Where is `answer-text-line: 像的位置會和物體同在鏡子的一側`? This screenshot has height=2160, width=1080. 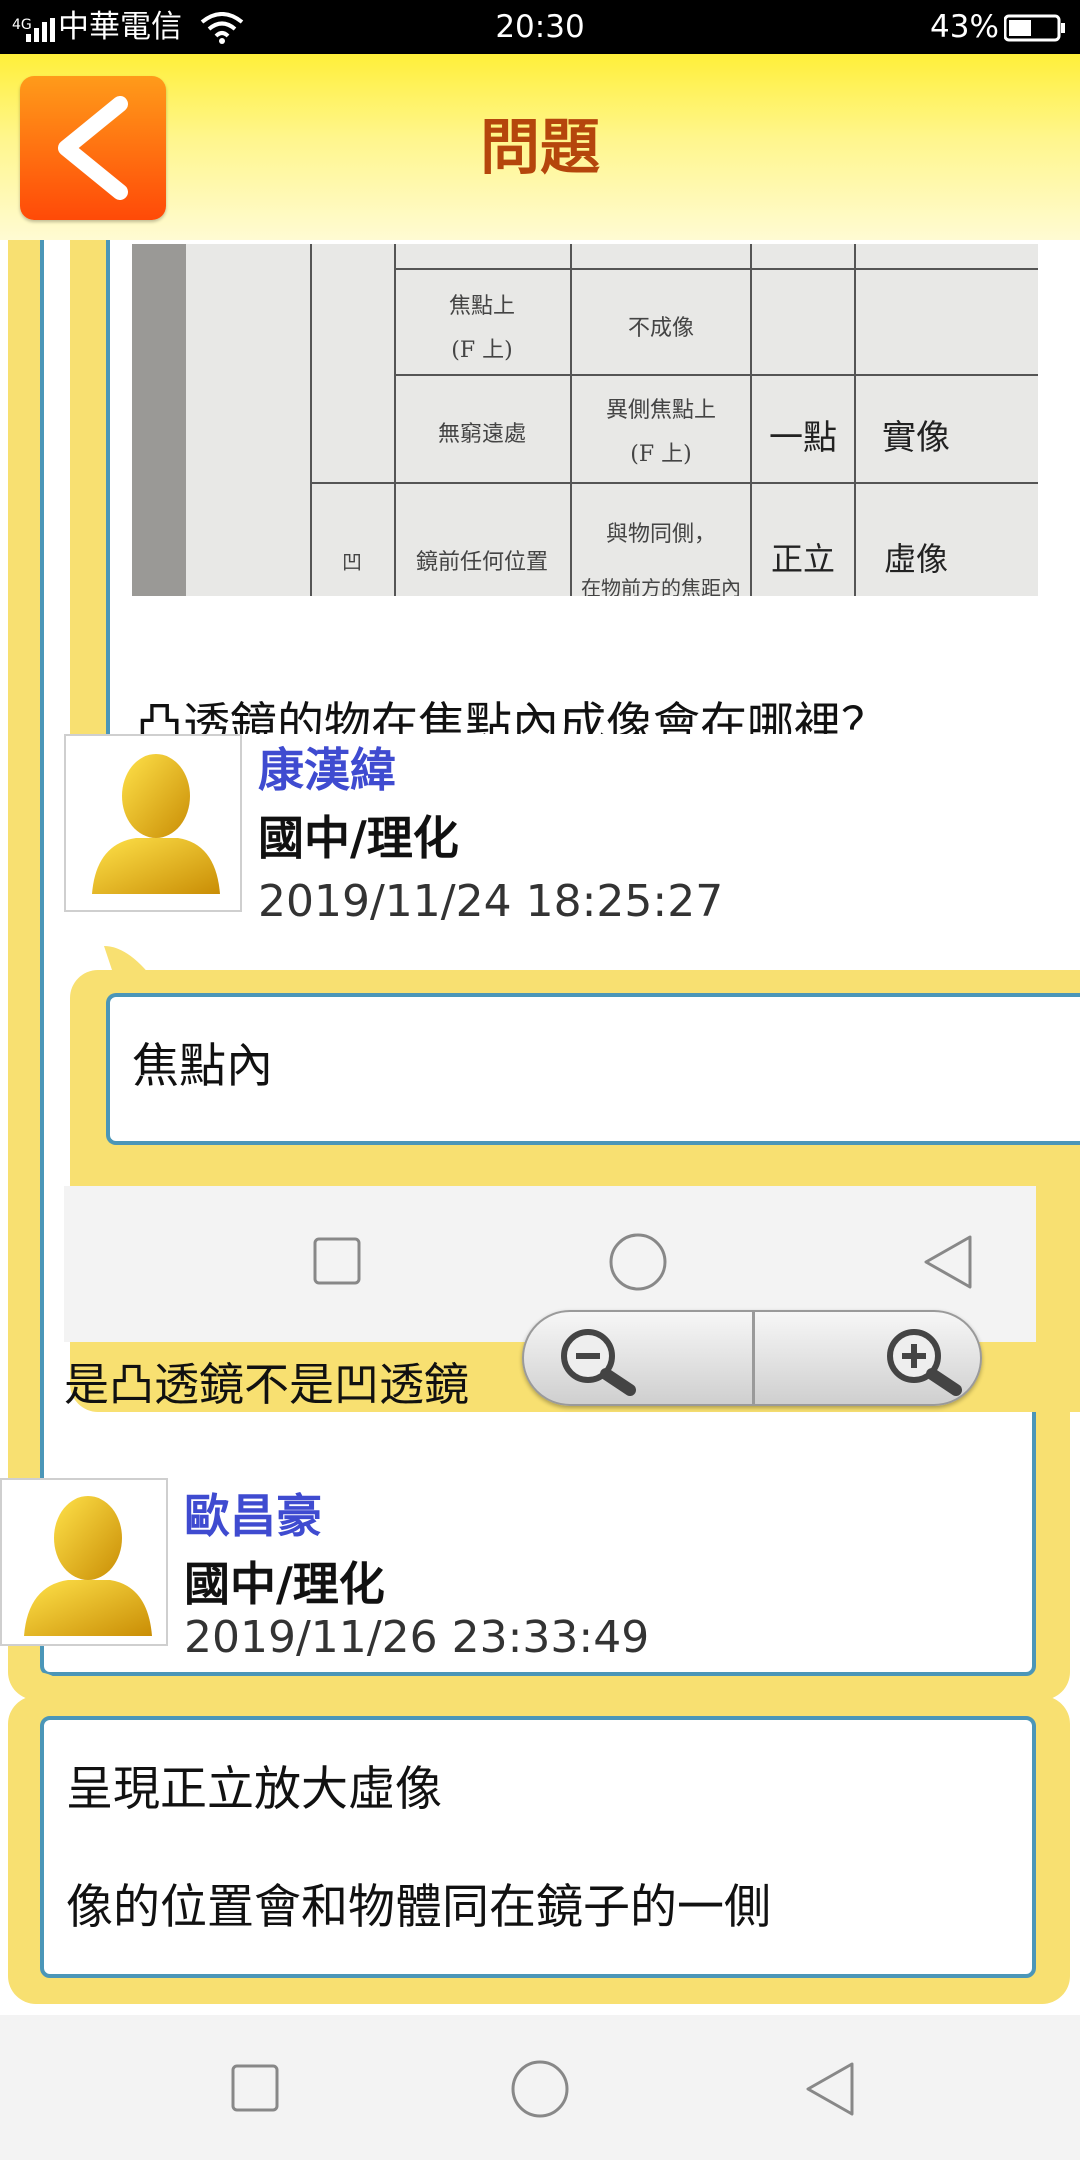
answer-text-line: 像的位置會和物體同在鏡子的一側 is located at coordinates (418, 1907).